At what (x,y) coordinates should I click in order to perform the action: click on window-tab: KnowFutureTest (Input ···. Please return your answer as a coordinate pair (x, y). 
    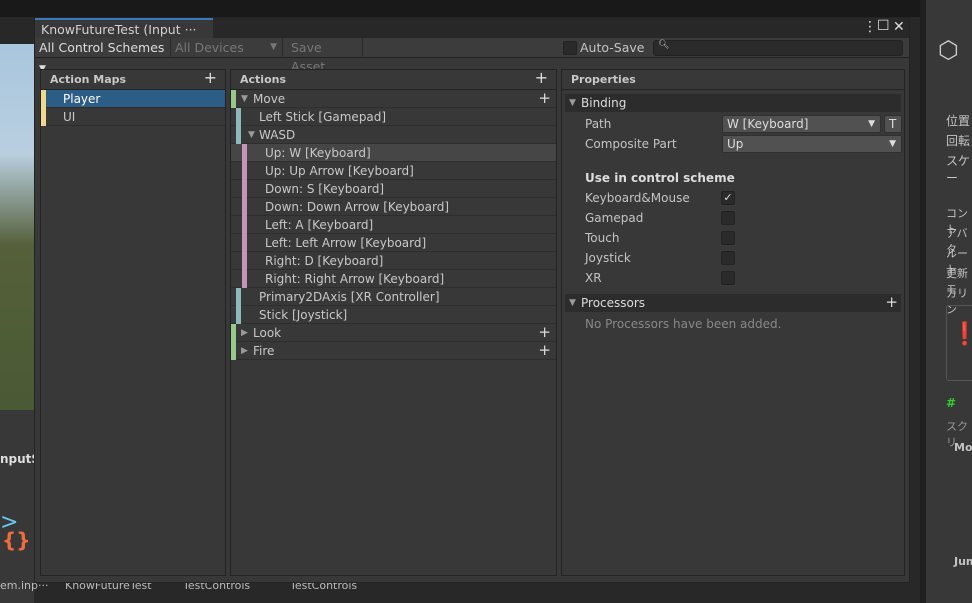
    Looking at the image, I should click on (124, 28).